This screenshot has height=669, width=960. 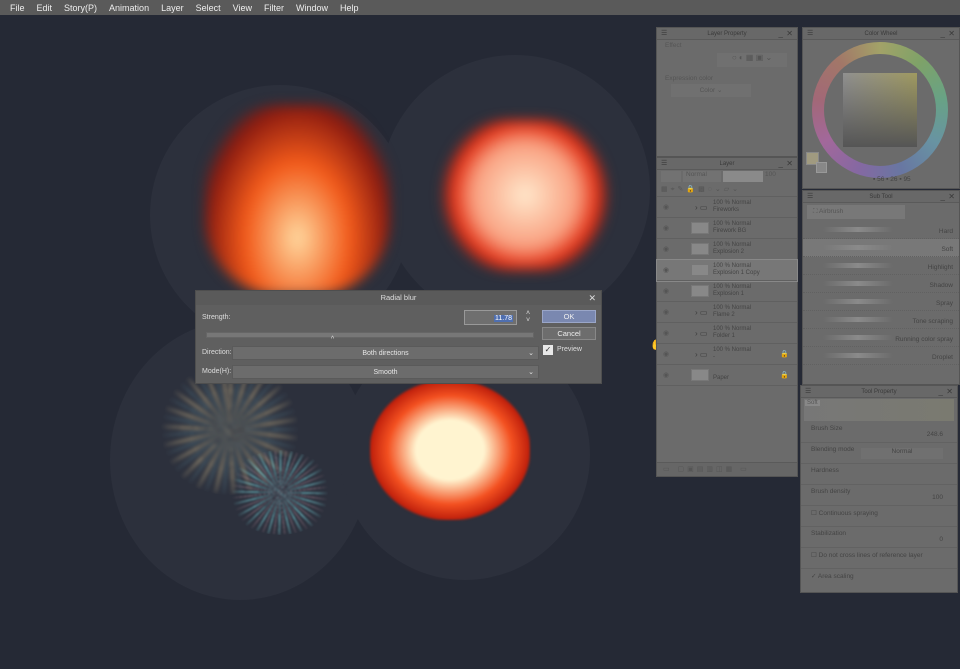 I want to click on layer-name: Explosion 1, so click(x=729, y=294).